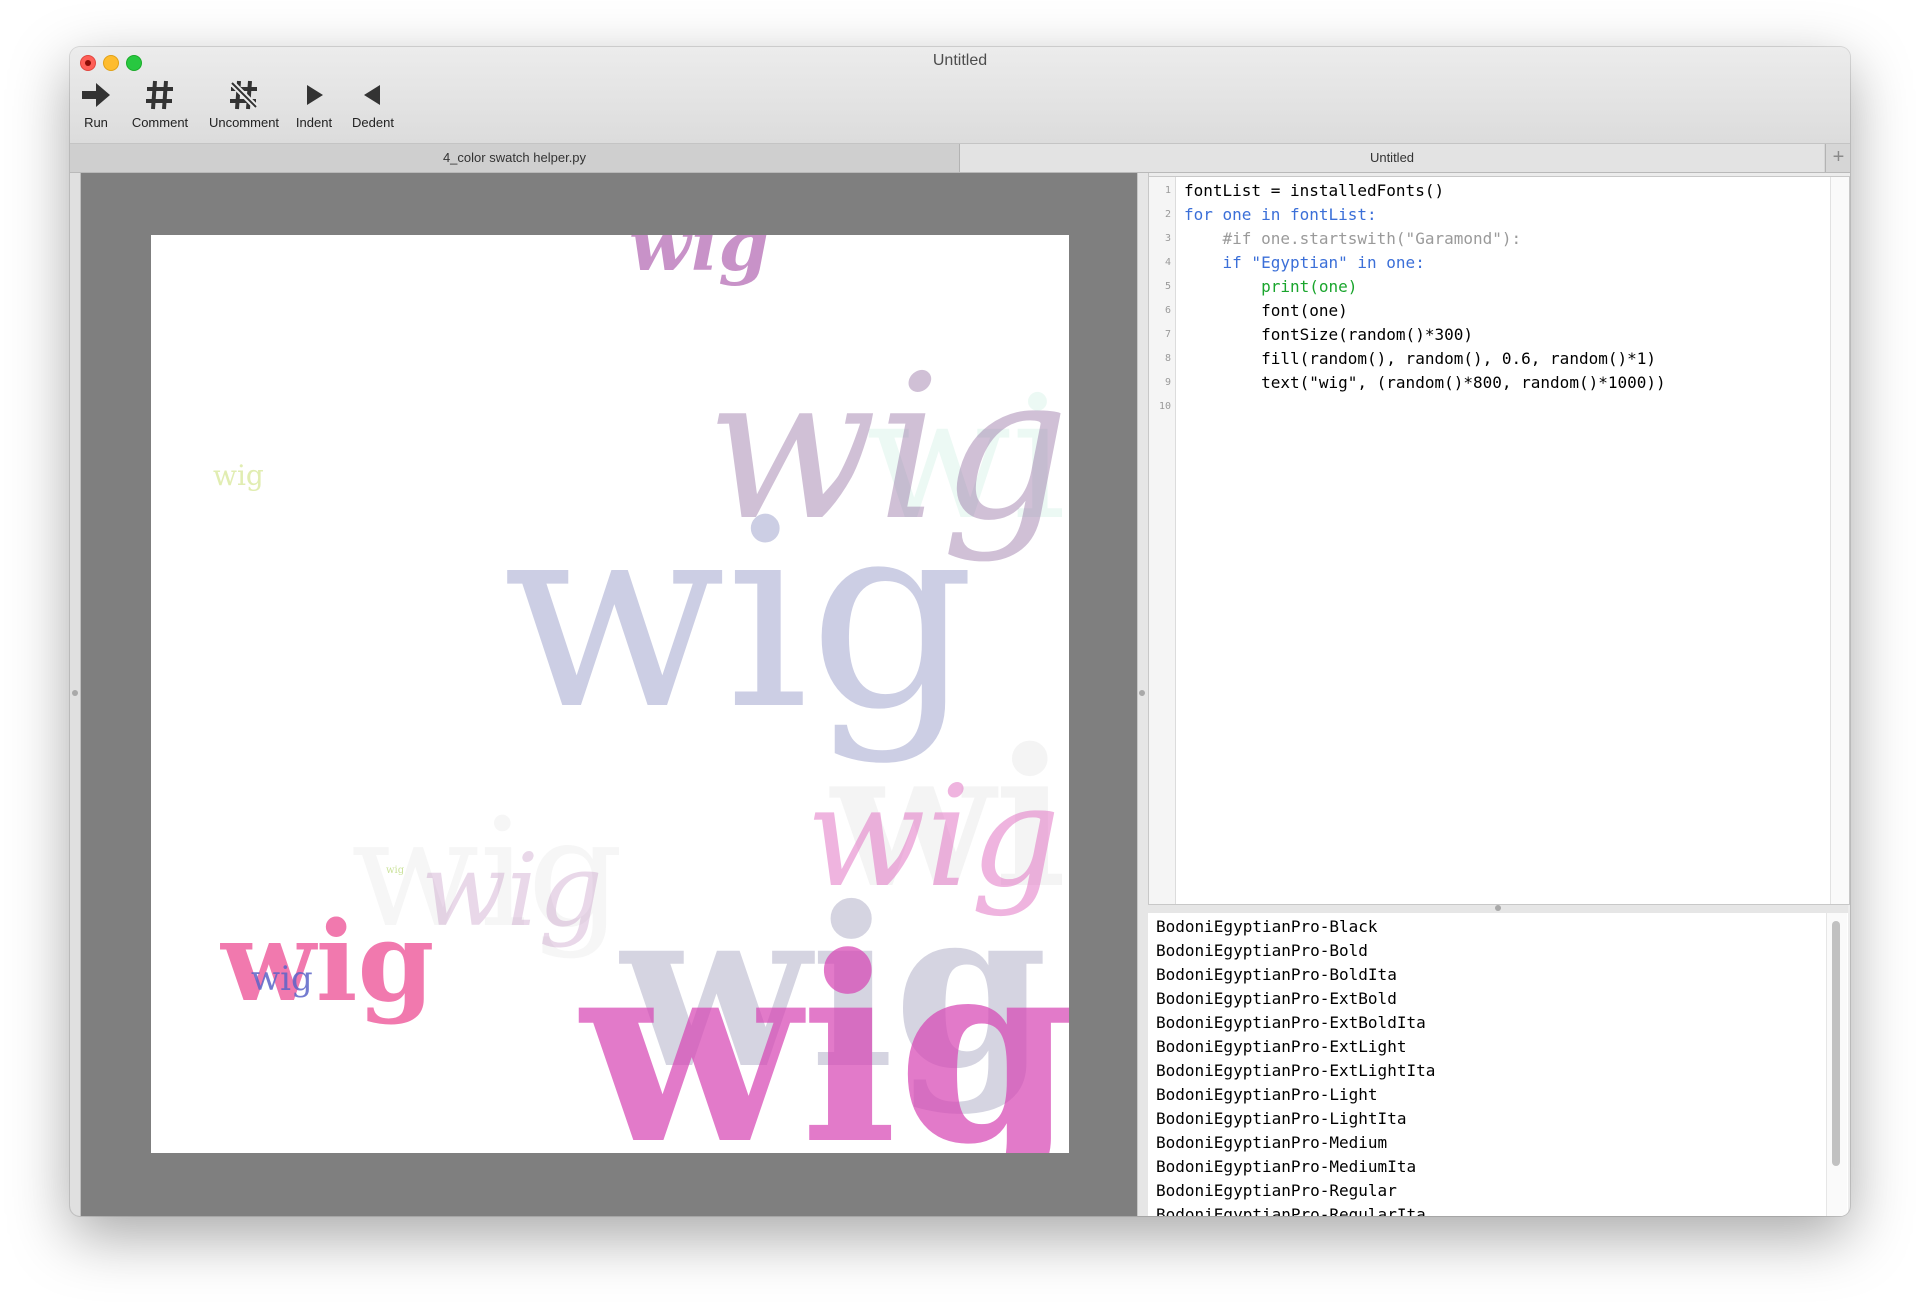  What do you see at coordinates (1262, 950) in the screenshot?
I see `output-line: BodoniEgyptianPro-Bold` at bounding box center [1262, 950].